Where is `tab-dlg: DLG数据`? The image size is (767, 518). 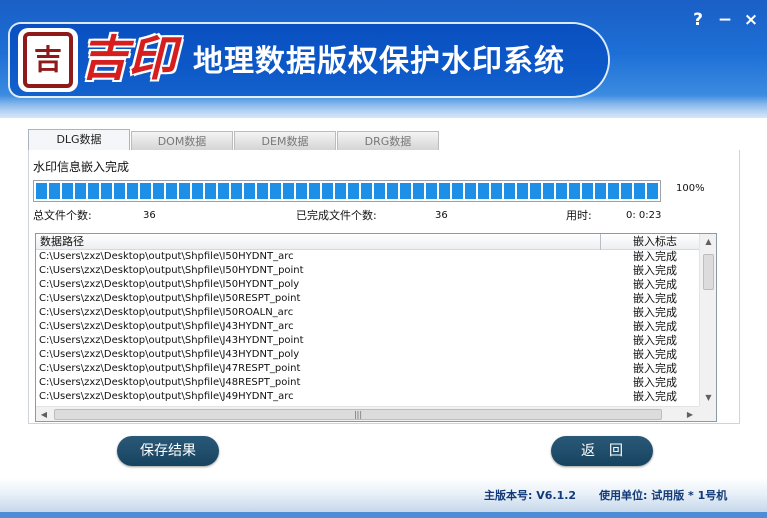 tab-dlg: DLG数据 is located at coordinates (79, 140).